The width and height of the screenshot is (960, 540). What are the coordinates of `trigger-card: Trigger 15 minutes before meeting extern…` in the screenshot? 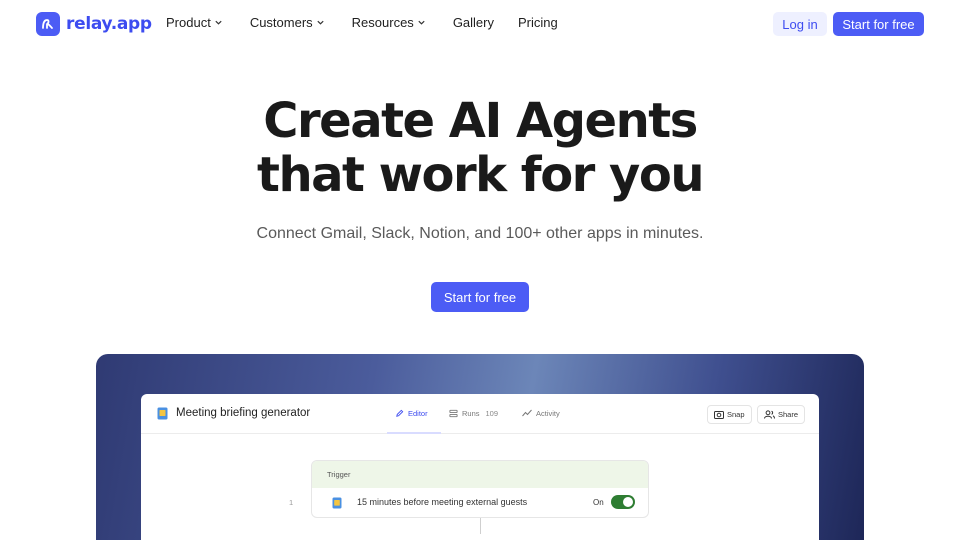 It's located at (480, 489).